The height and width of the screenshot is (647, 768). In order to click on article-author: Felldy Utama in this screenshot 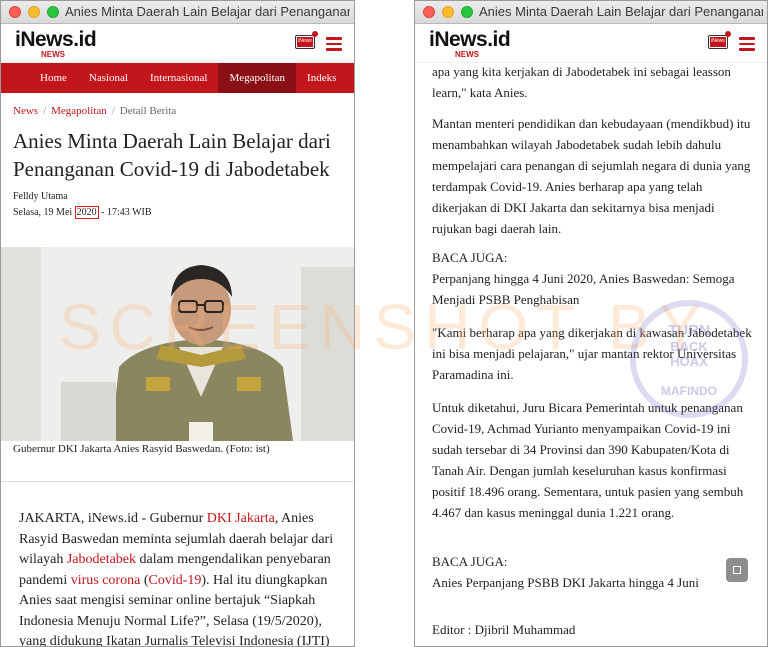, I will do `click(40, 196)`.